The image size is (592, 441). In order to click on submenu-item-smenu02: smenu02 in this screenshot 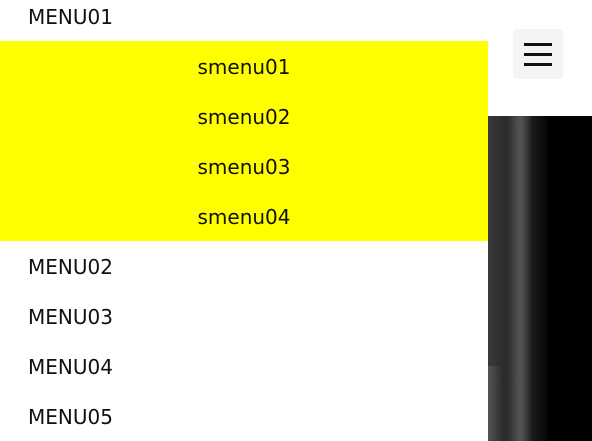, I will do `click(244, 117)`.